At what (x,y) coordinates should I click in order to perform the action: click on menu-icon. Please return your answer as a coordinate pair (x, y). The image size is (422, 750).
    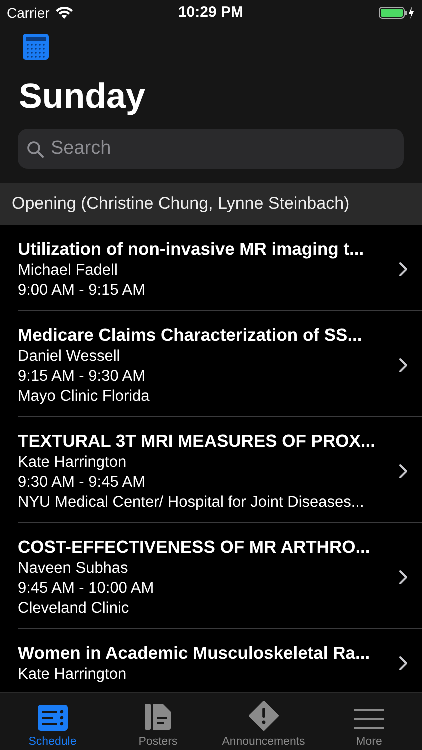
    Looking at the image, I should click on (369, 719).